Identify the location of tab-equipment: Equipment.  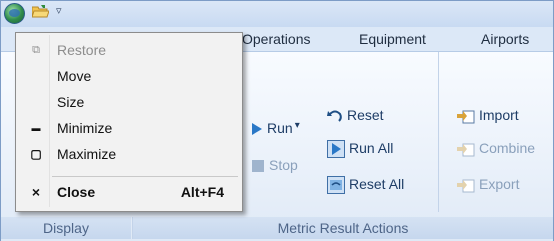
(392, 39).